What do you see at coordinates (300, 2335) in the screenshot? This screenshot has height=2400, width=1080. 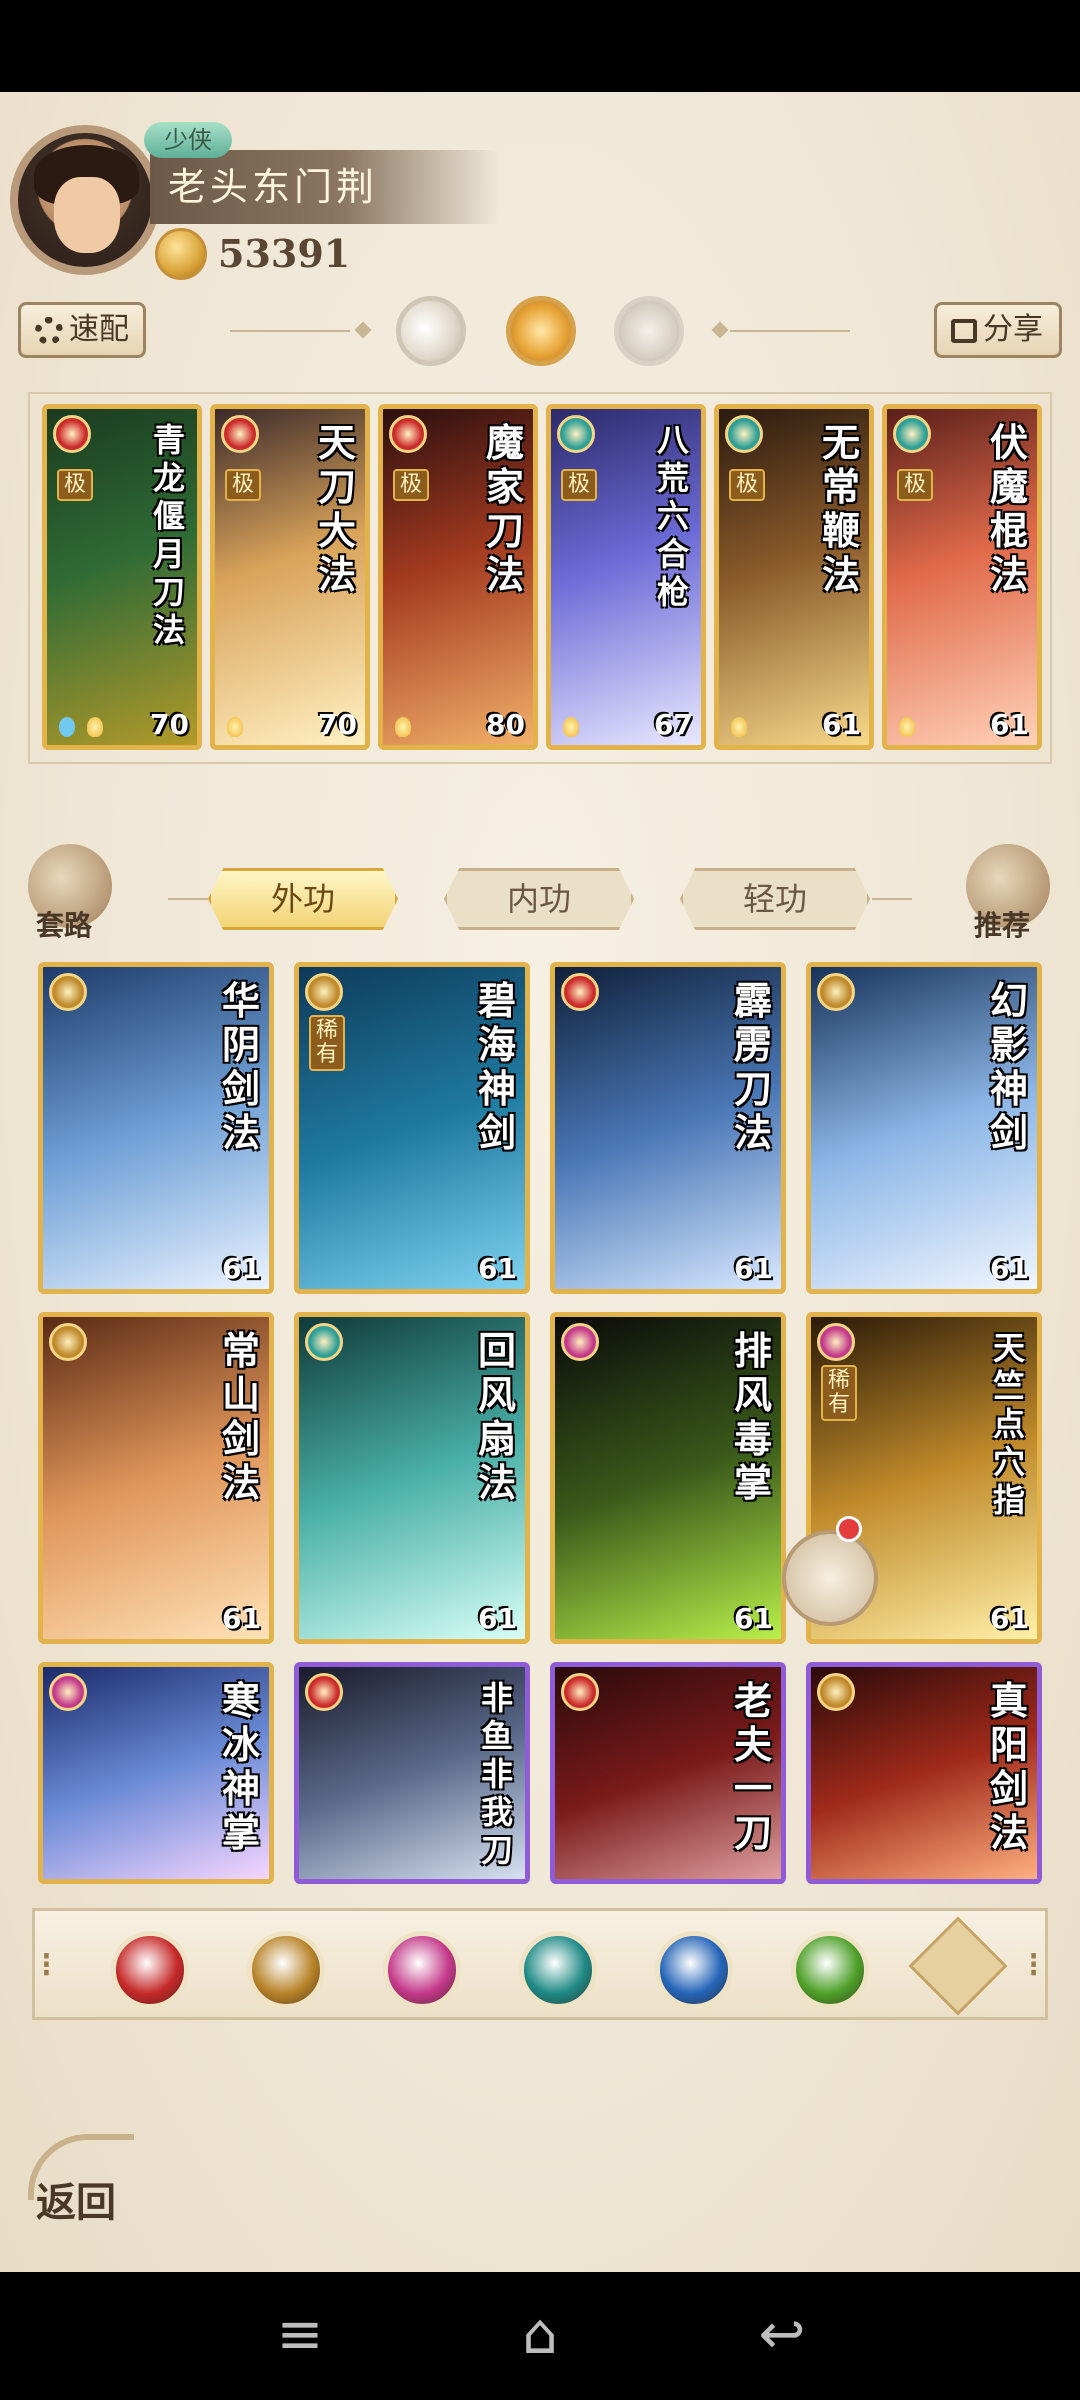 I see `menu-nav-icon: ≡` at bounding box center [300, 2335].